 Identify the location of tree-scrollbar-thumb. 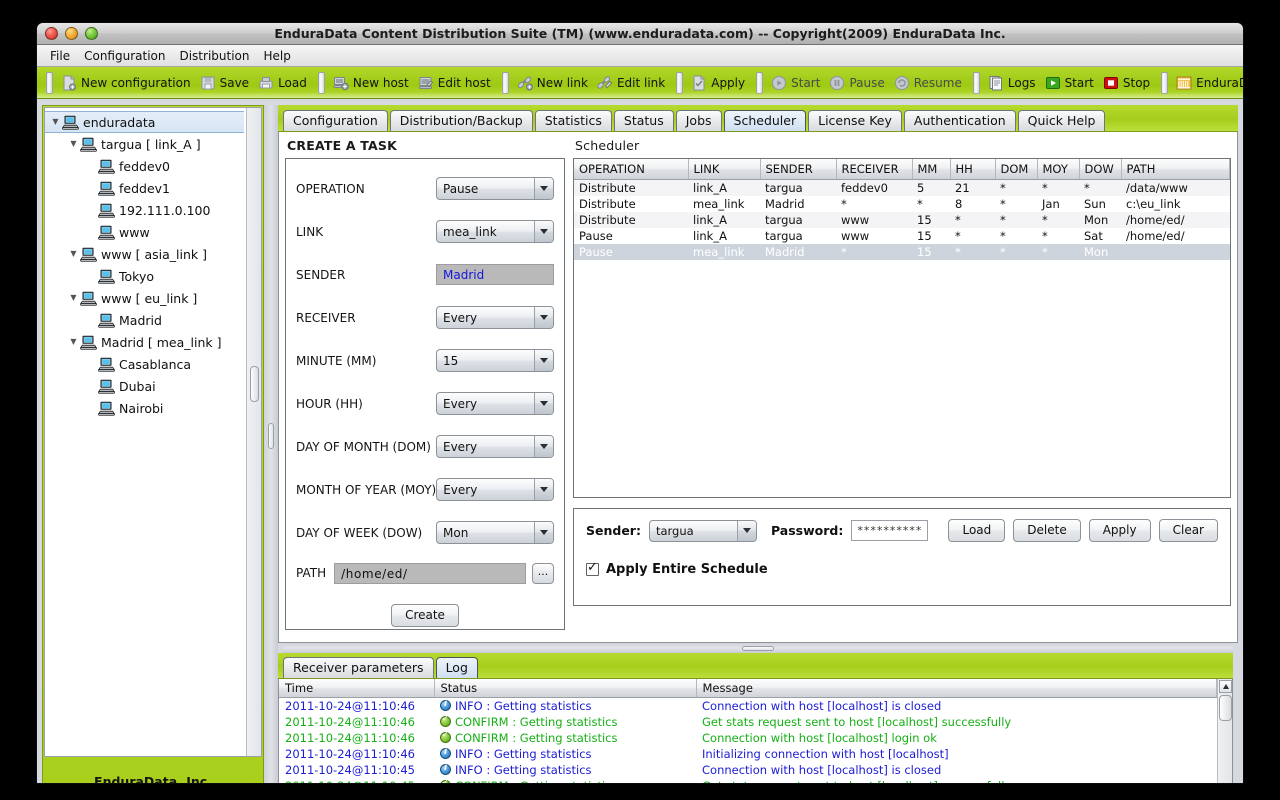
(254, 384).